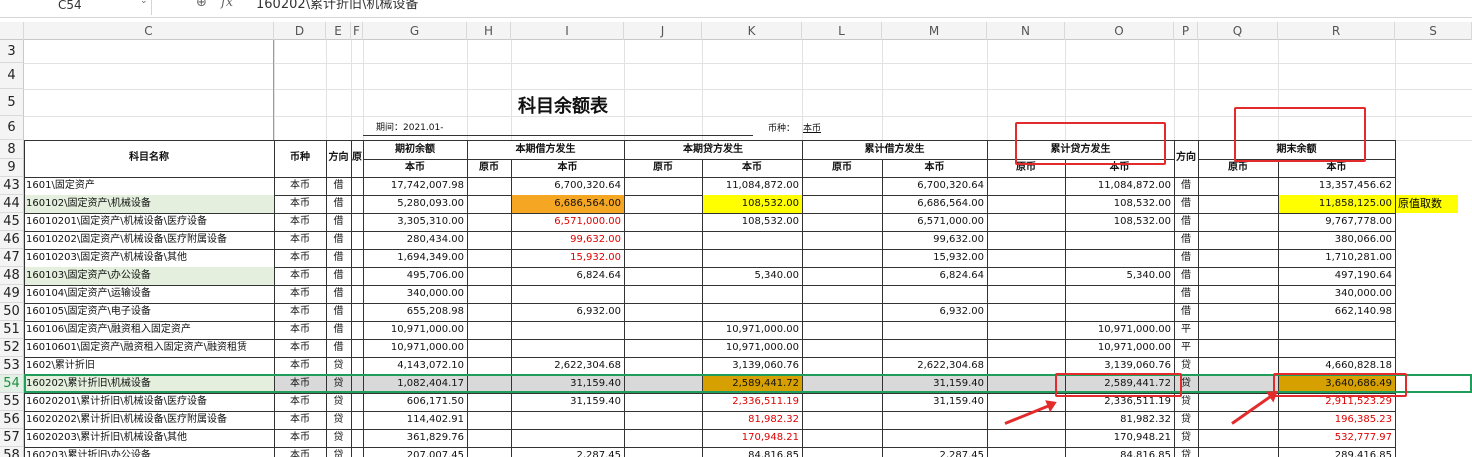 Image resolution: width=1472 pixels, height=457 pixels. Describe the element at coordinates (337, 7) in the screenshot. I see `formula-input: 160202\累计折旧\机械设备` at that location.